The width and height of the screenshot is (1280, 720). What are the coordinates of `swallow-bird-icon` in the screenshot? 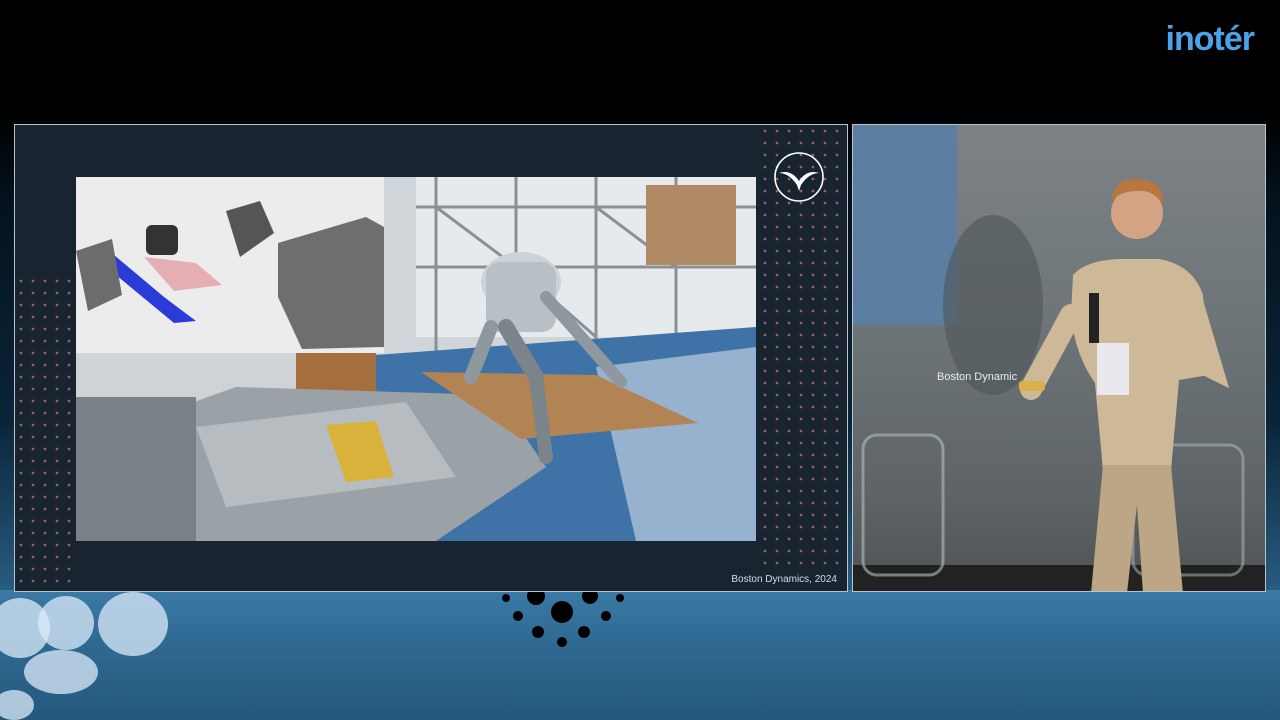 It's located at (799, 177).